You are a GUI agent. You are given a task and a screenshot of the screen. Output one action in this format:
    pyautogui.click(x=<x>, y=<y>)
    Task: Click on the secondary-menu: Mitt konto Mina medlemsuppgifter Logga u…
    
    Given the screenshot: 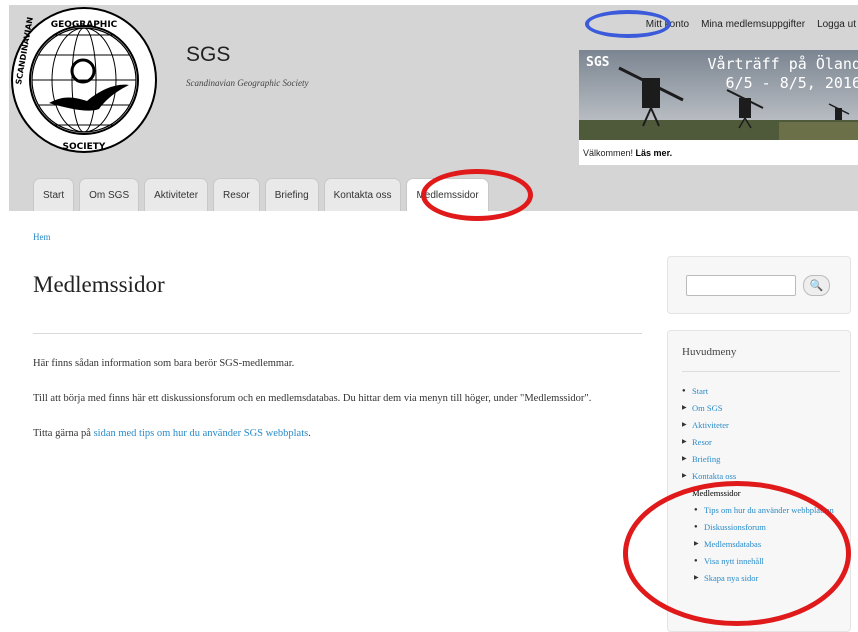 What is the action you would take?
    pyautogui.click(x=751, y=24)
    